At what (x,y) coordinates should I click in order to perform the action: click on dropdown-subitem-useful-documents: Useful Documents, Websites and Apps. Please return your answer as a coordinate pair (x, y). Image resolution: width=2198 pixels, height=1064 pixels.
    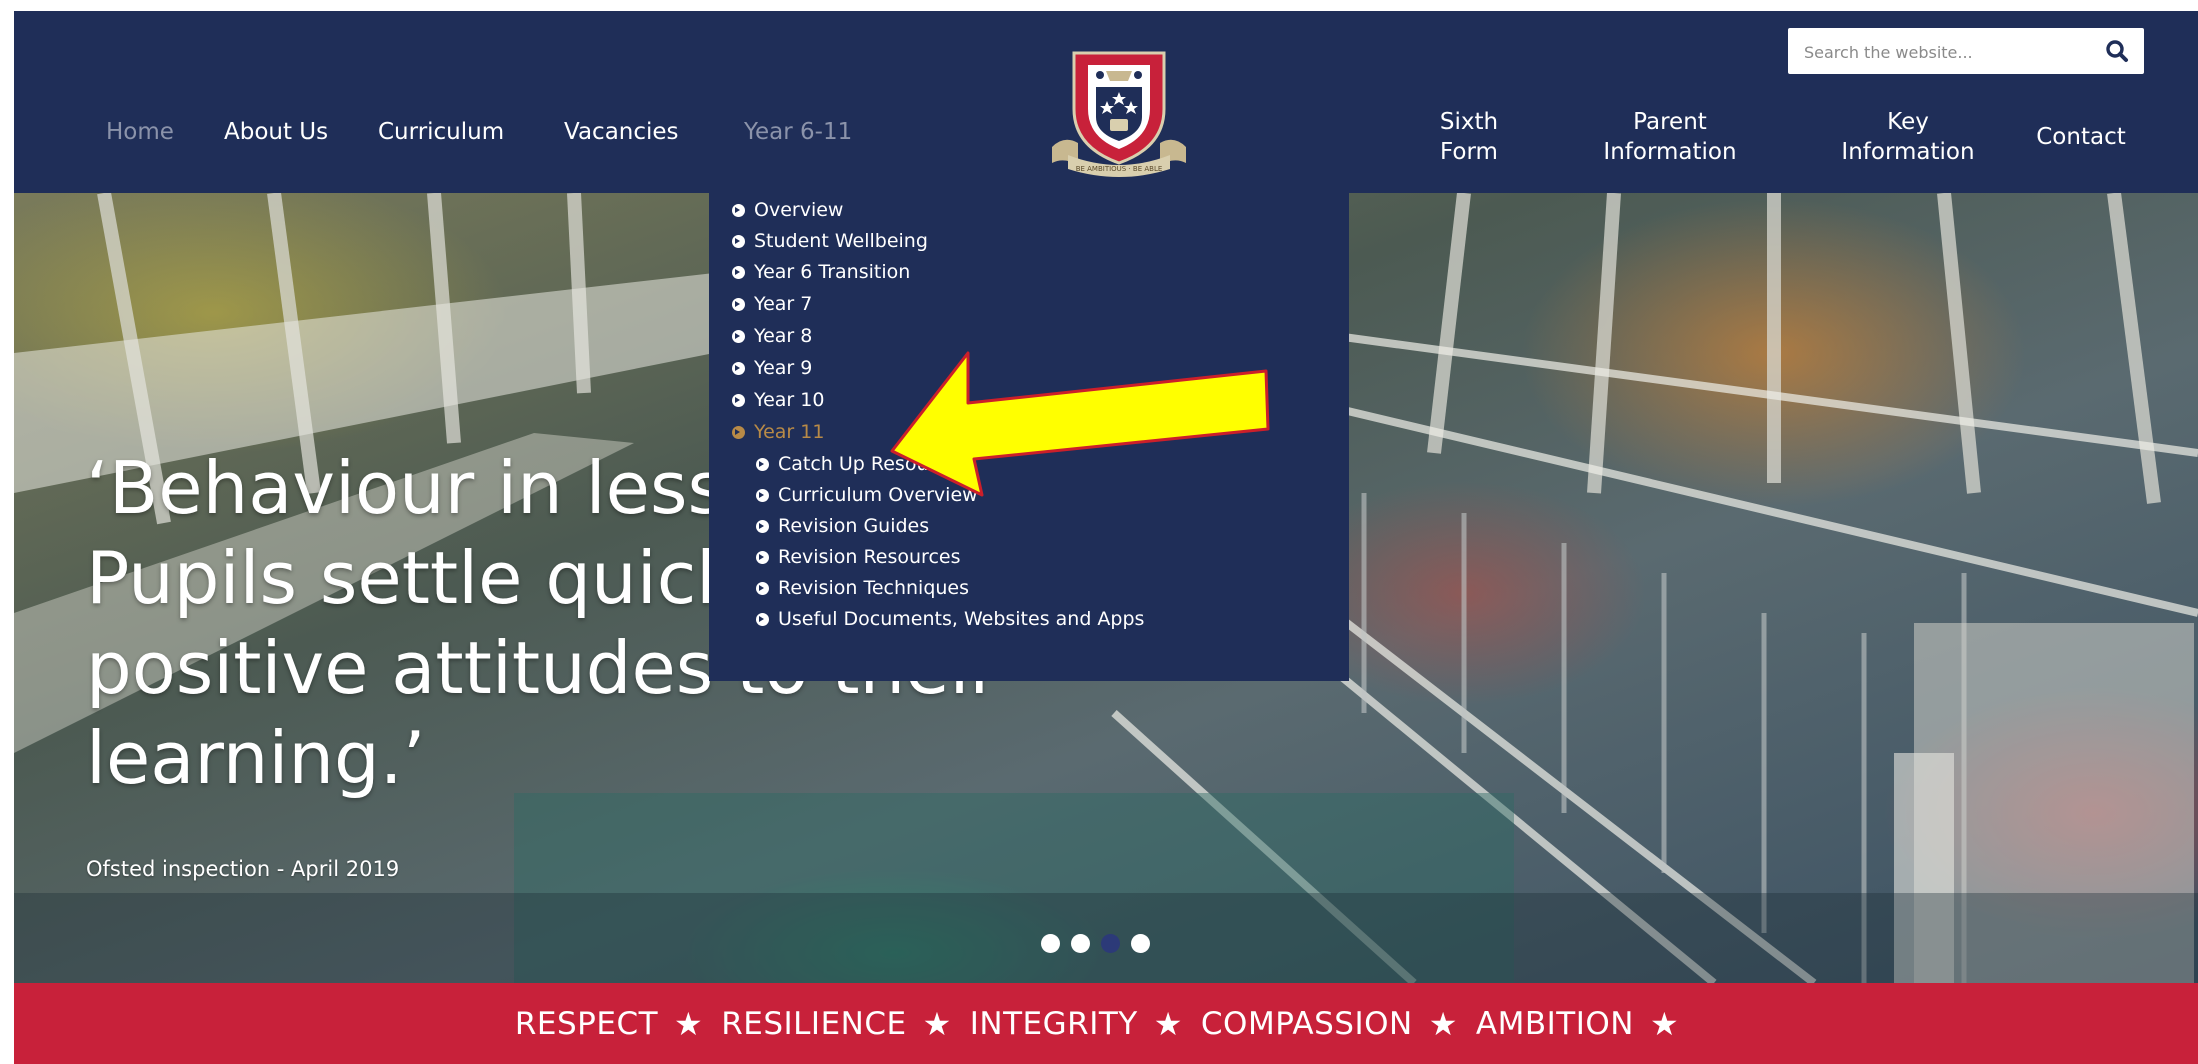
    Looking at the image, I should click on (950, 619).